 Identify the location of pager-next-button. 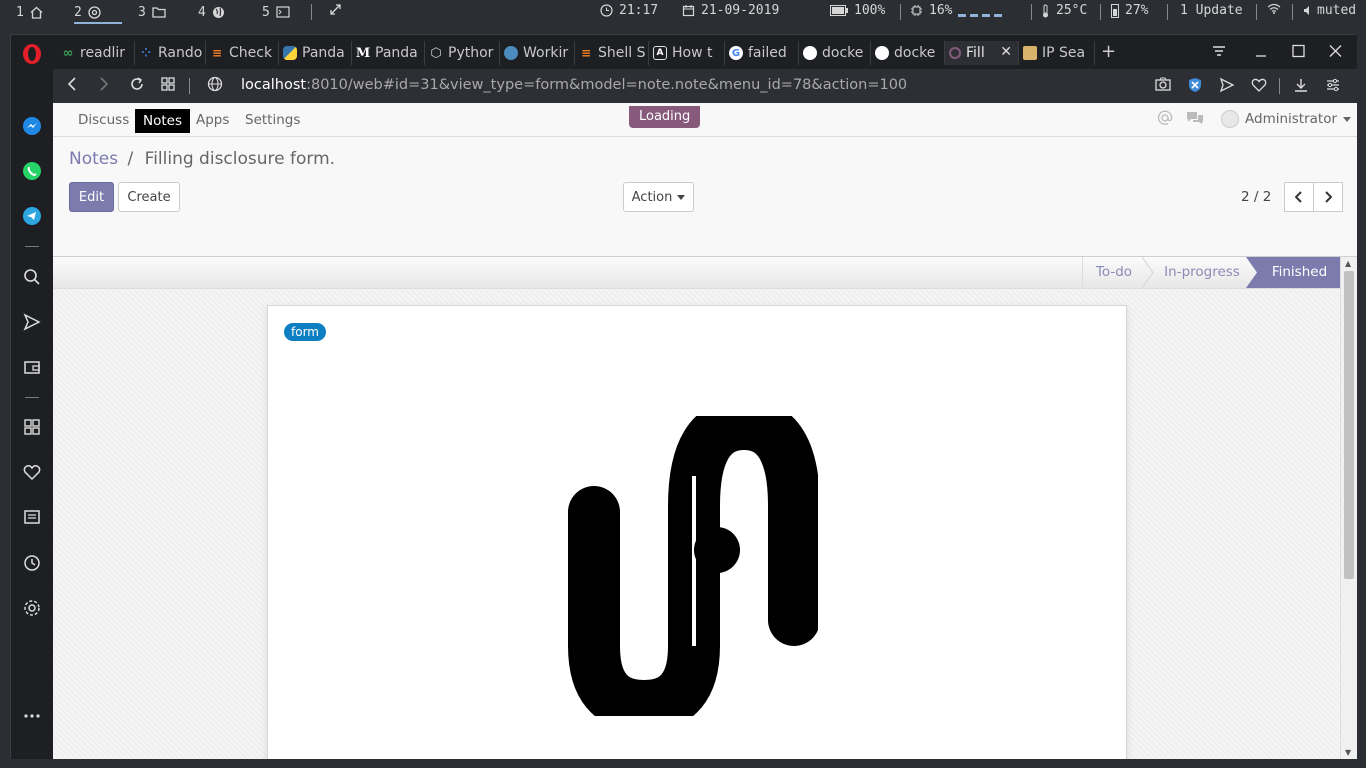
(1328, 197).